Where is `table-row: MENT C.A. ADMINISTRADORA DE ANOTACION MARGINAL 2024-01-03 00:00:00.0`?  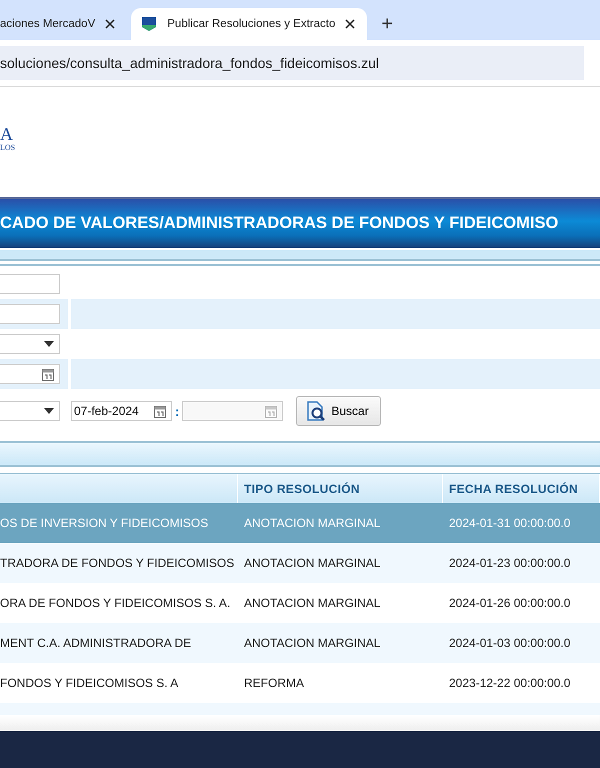
table-row: MENT C.A. ADMINISTRADORA DE ANOTACION MARGINAL 2024-01-03 00:00:00.0 is located at coordinates (300, 643).